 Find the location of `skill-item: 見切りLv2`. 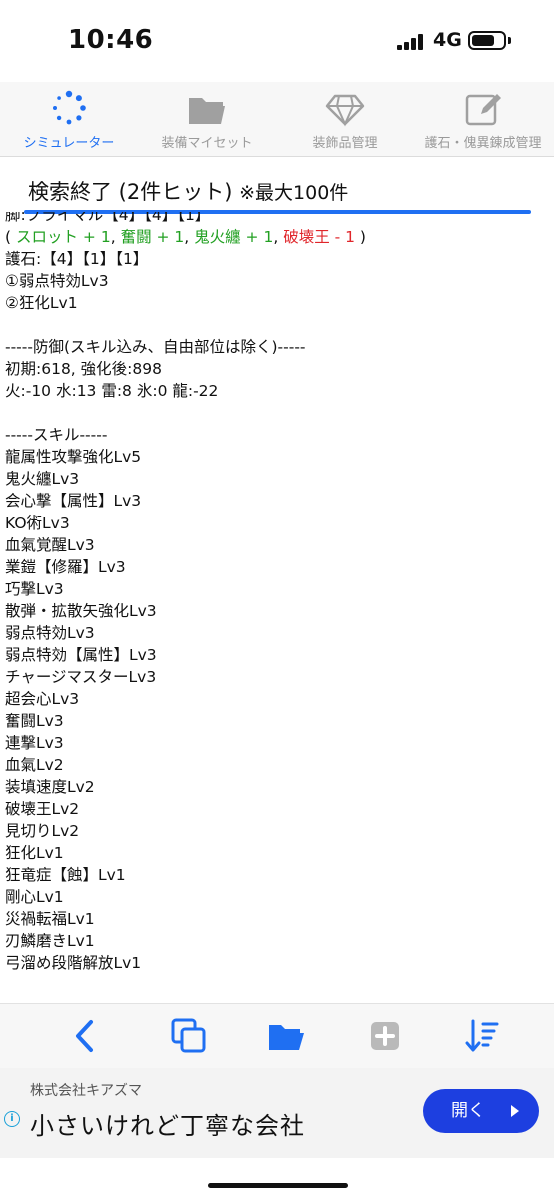

skill-item: 見切りLv2 is located at coordinates (42, 831).